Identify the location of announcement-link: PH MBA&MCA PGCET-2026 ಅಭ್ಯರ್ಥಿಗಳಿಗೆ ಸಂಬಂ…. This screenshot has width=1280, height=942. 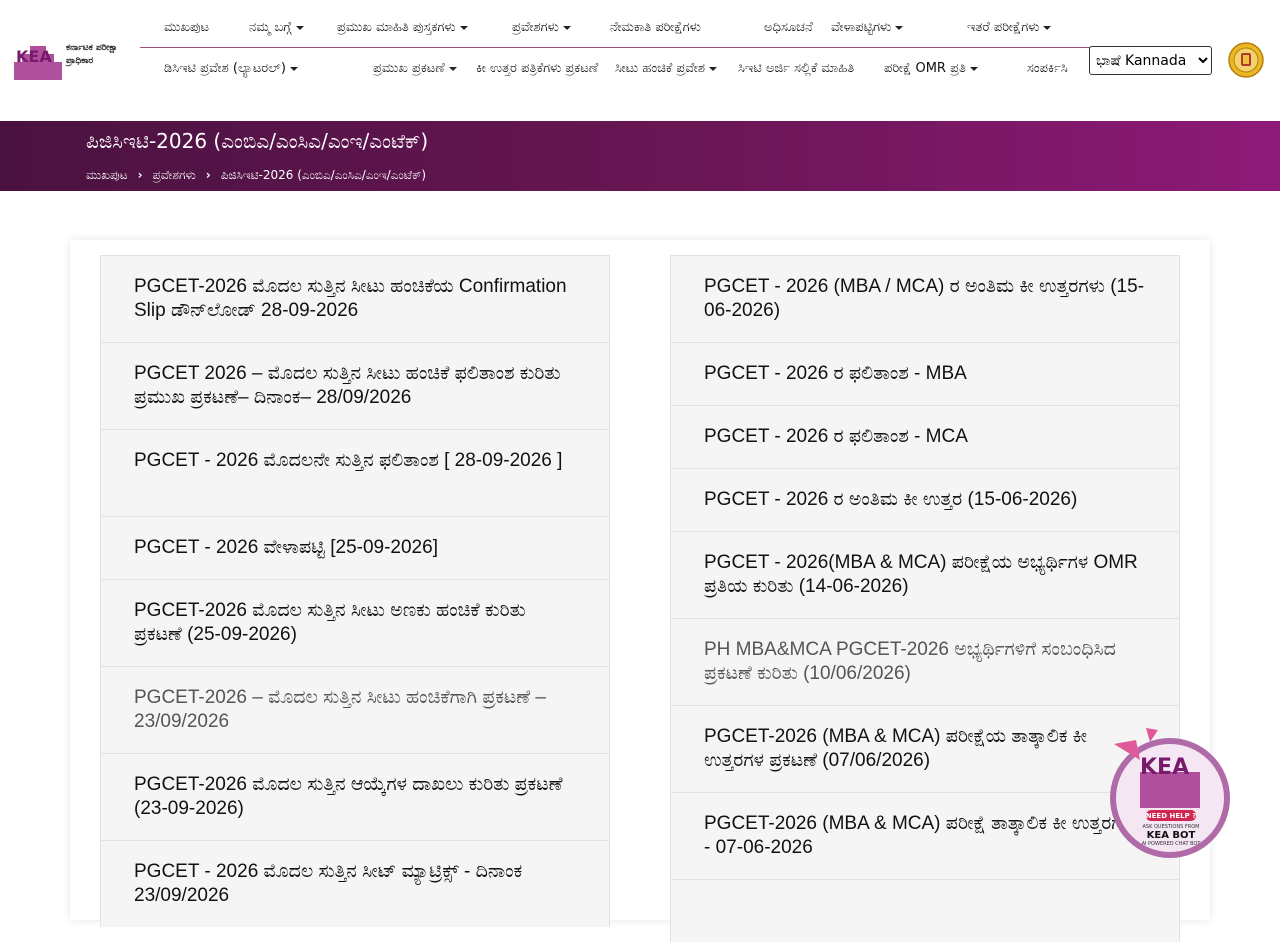
(925, 661).